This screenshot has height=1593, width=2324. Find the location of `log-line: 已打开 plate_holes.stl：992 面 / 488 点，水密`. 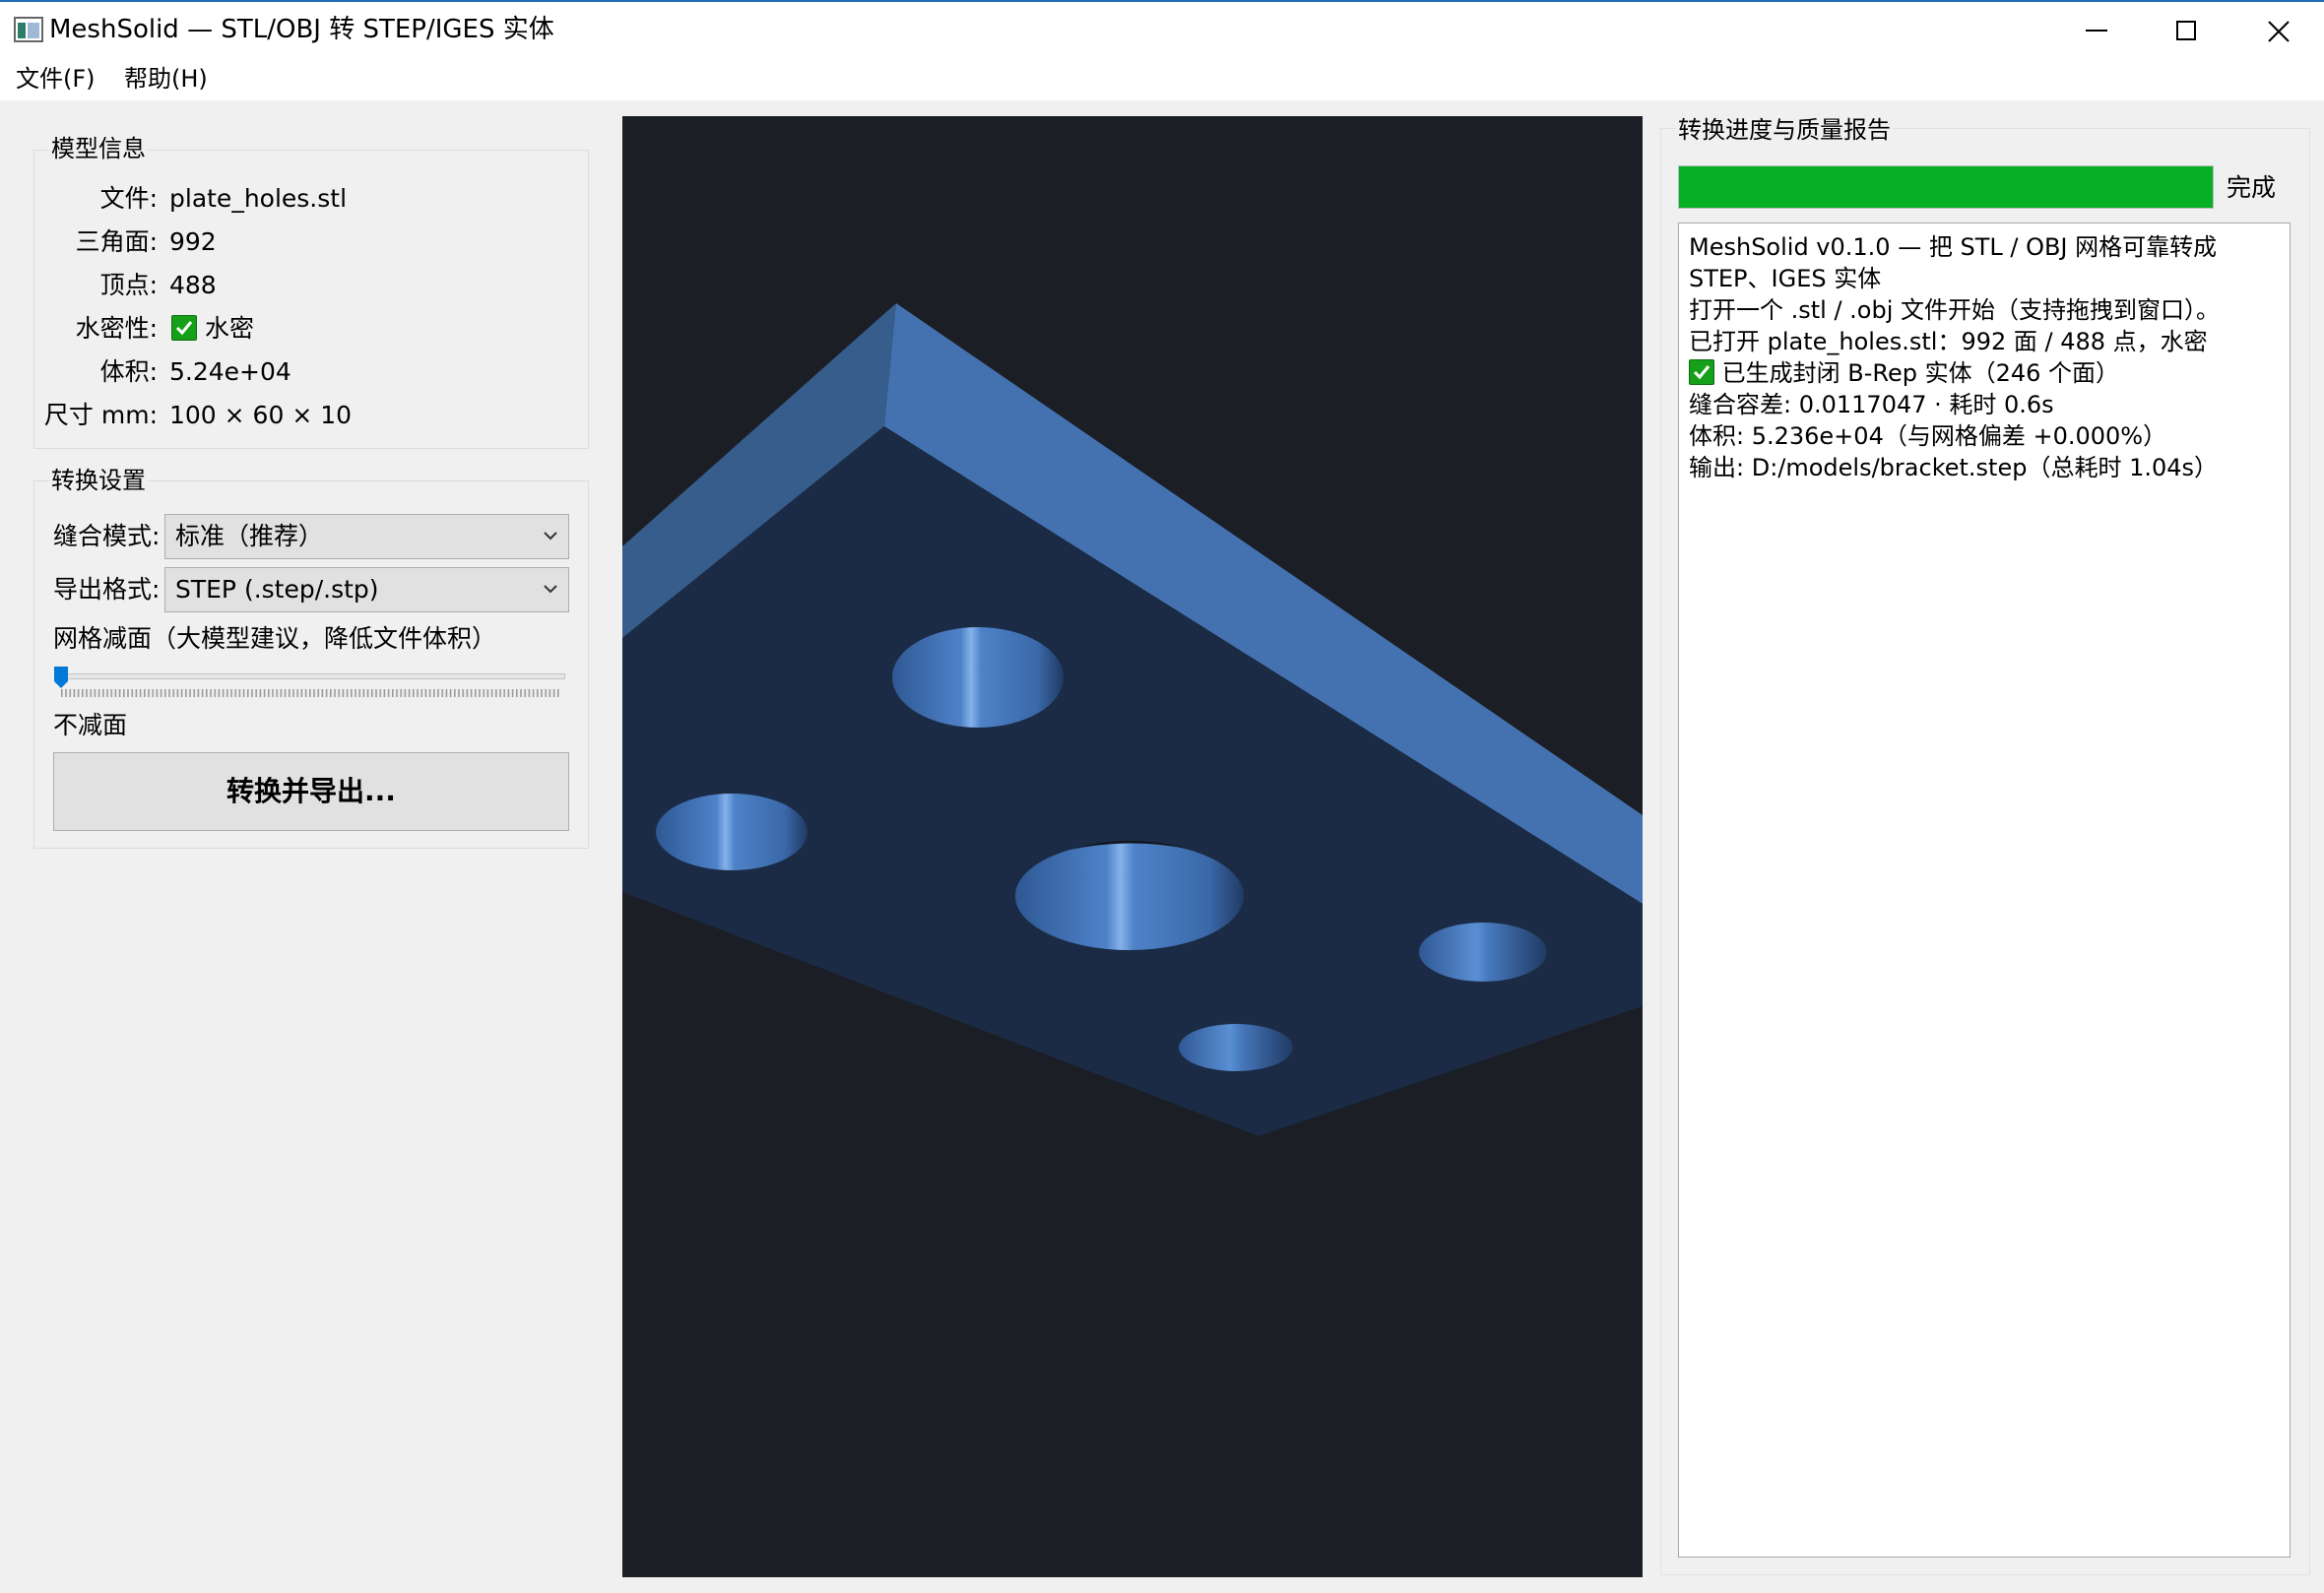

log-line: 已打开 plate_holes.stl：992 面 / 488 点，水密 is located at coordinates (1949, 341).